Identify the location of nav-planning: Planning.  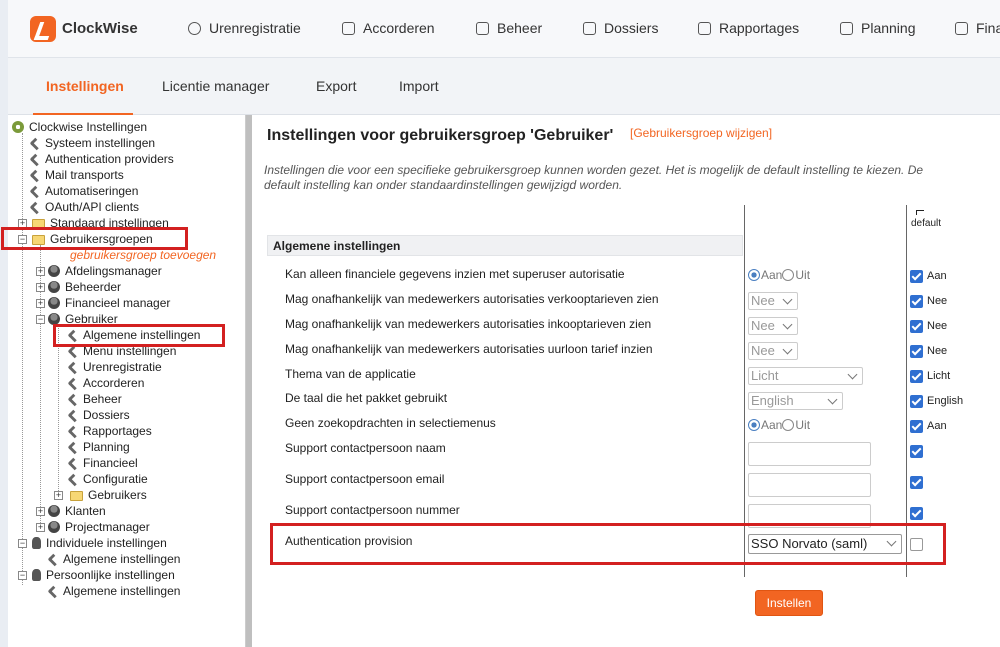
(878, 28).